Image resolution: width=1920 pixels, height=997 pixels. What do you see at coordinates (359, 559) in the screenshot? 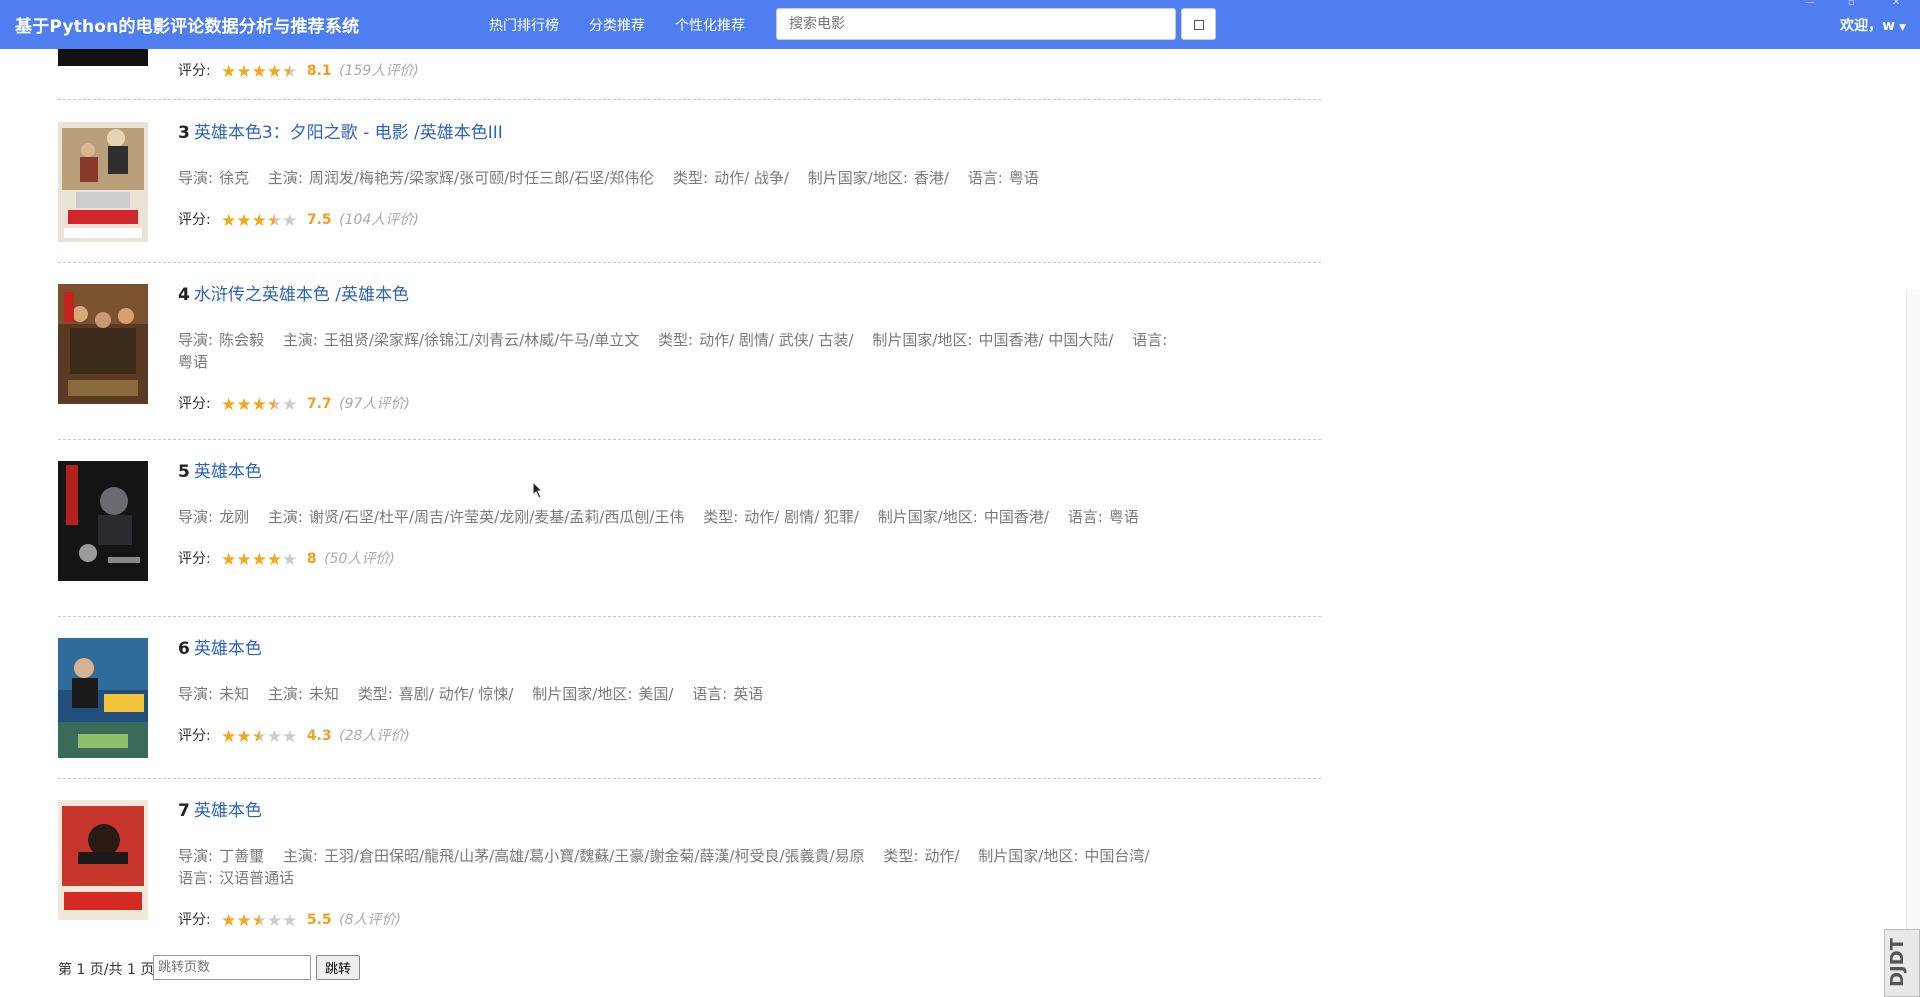
I see `rating-count: (50人评价)` at bounding box center [359, 559].